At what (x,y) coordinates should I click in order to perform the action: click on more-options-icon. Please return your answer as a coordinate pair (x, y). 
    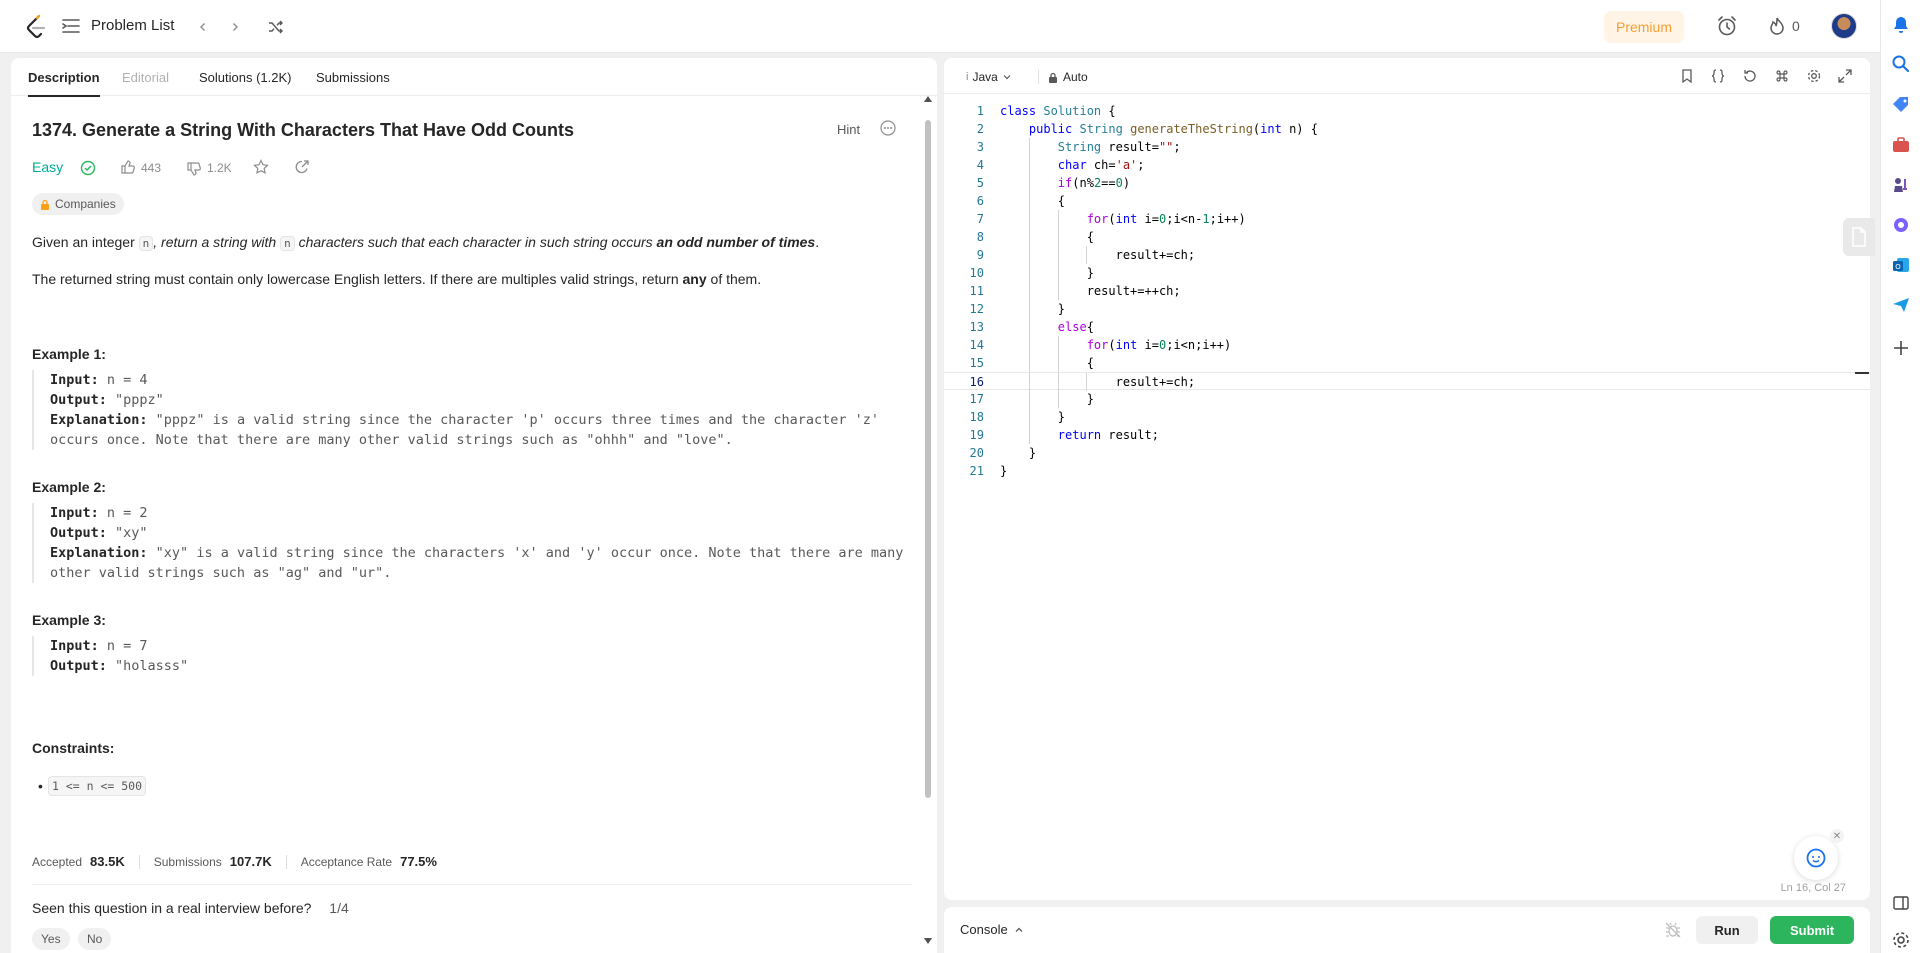
    Looking at the image, I should click on (888, 128).